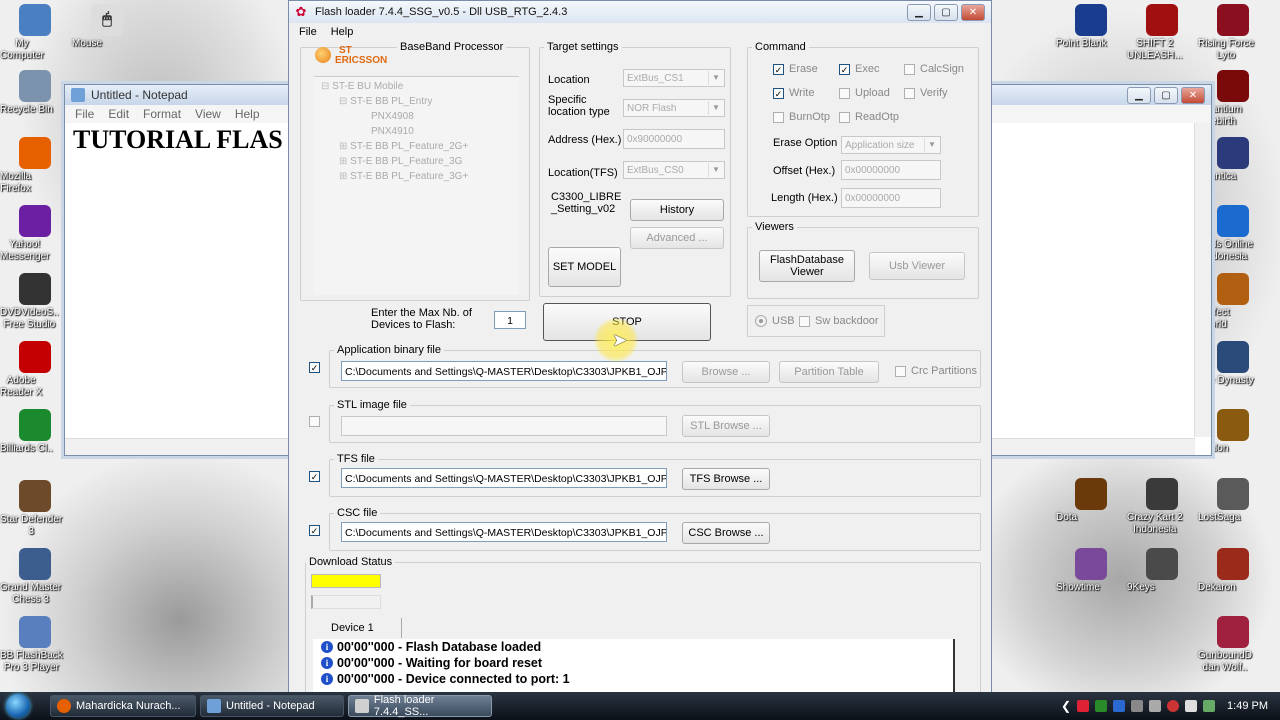 This screenshot has width=1280, height=720. Describe the element at coordinates (1233, 32) in the screenshot. I see `desktop-icon: Rising Force Lyto` at that location.